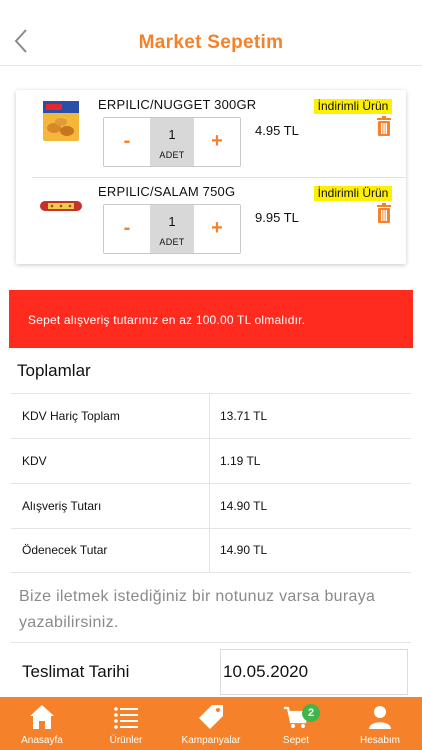 This screenshot has width=422, height=750. What do you see at coordinates (167, 191) in the screenshot?
I see `product-name: ERPILIC/SALAM 750G` at bounding box center [167, 191].